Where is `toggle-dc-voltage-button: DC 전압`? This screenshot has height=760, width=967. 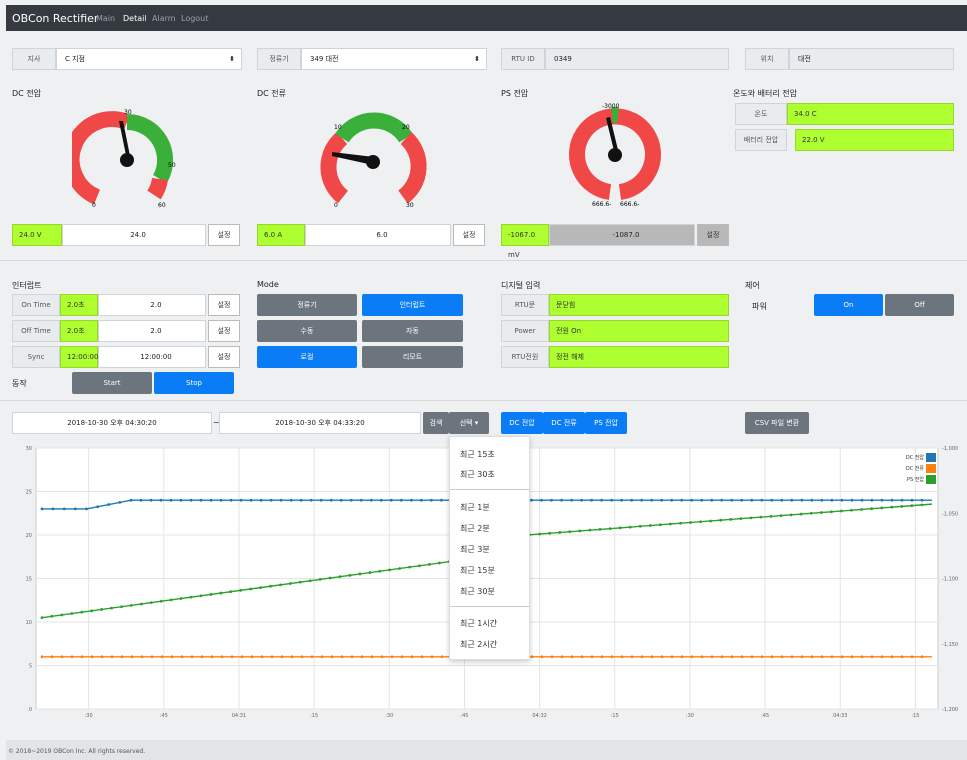 toggle-dc-voltage-button: DC 전압 is located at coordinates (522, 423).